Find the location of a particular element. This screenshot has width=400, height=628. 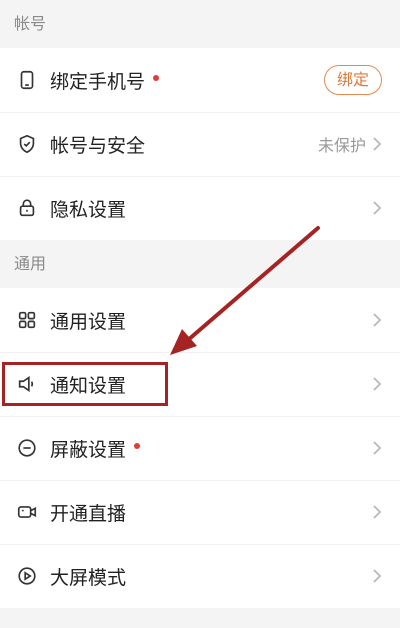

row-label: 通用设置 is located at coordinates (88, 321).